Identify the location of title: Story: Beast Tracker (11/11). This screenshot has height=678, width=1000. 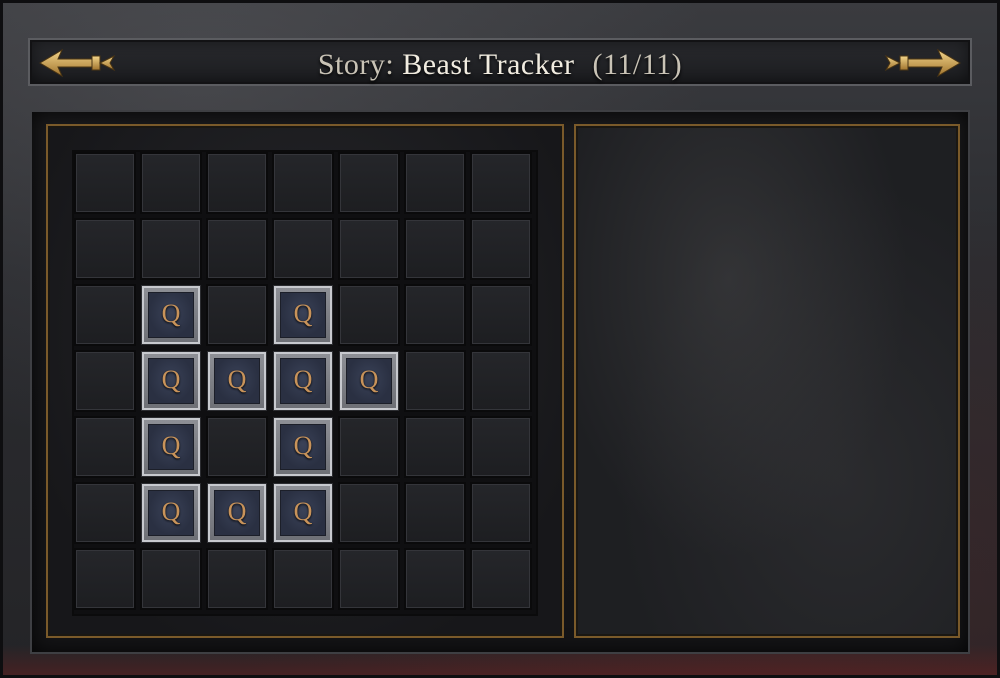
(500, 65).